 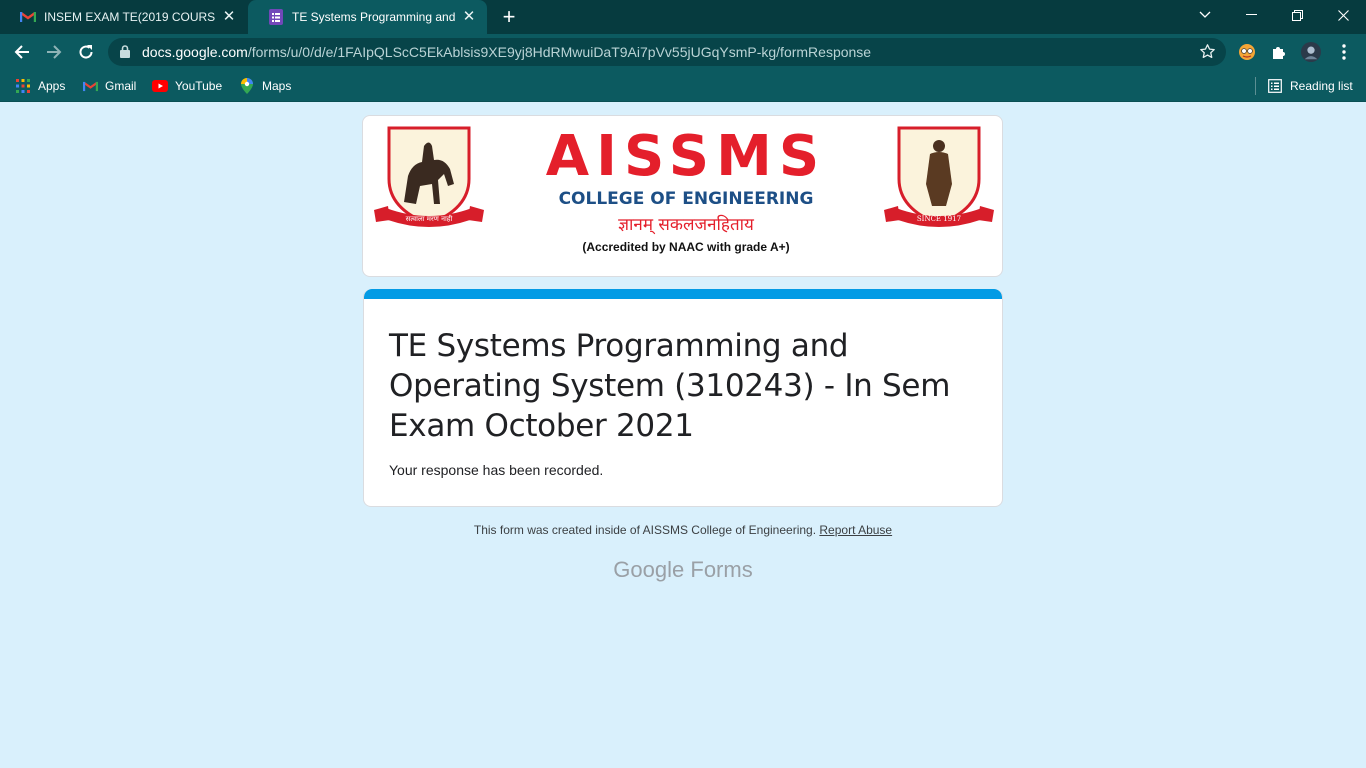 What do you see at coordinates (683, 86) in the screenshot?
I see `bookmarks-bar: Apps Gmail YouTube Maps Reading list` at bounding box center [683, 86].